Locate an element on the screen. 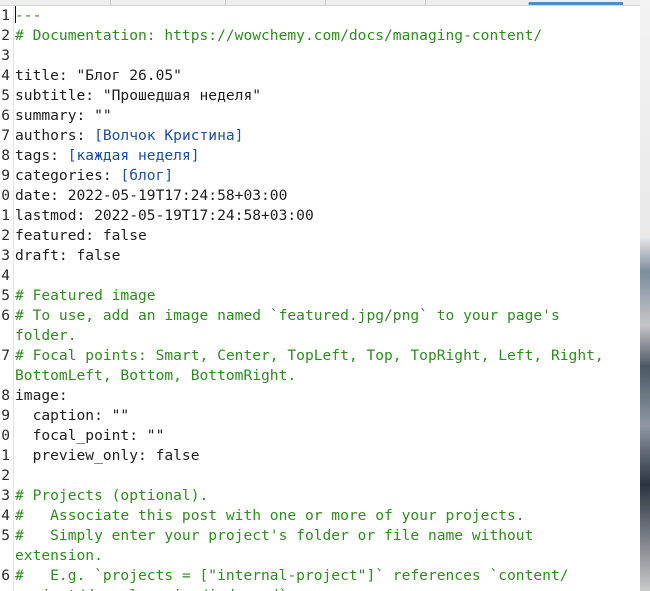  code-line: project/deep-learning/index.md`. is located at coordinates (320, 588).